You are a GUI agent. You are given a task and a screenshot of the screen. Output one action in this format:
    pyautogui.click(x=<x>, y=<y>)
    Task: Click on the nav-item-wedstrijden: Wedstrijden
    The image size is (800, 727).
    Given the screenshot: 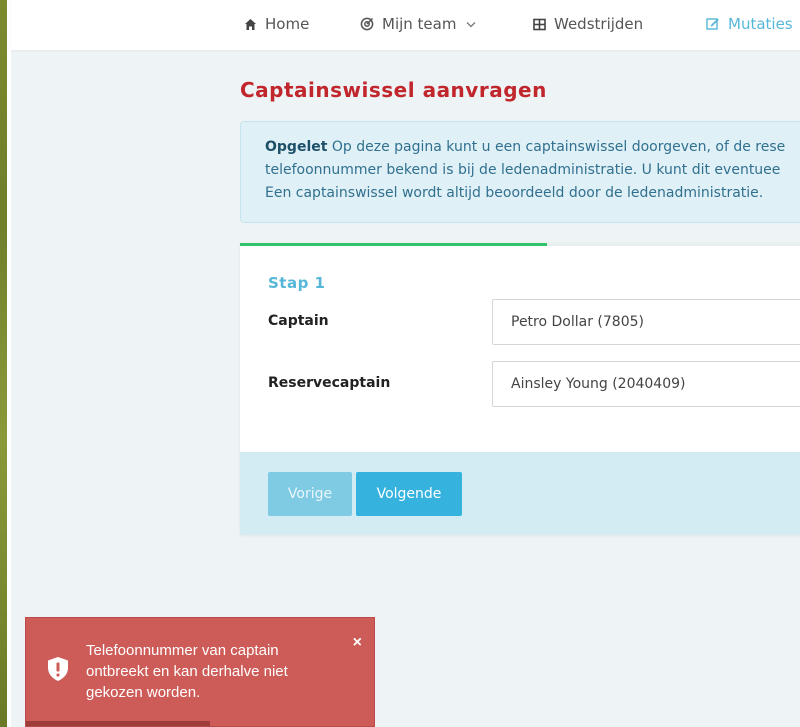 What is the action you would take?
    pyautogui.click(x=587, y=24)
    